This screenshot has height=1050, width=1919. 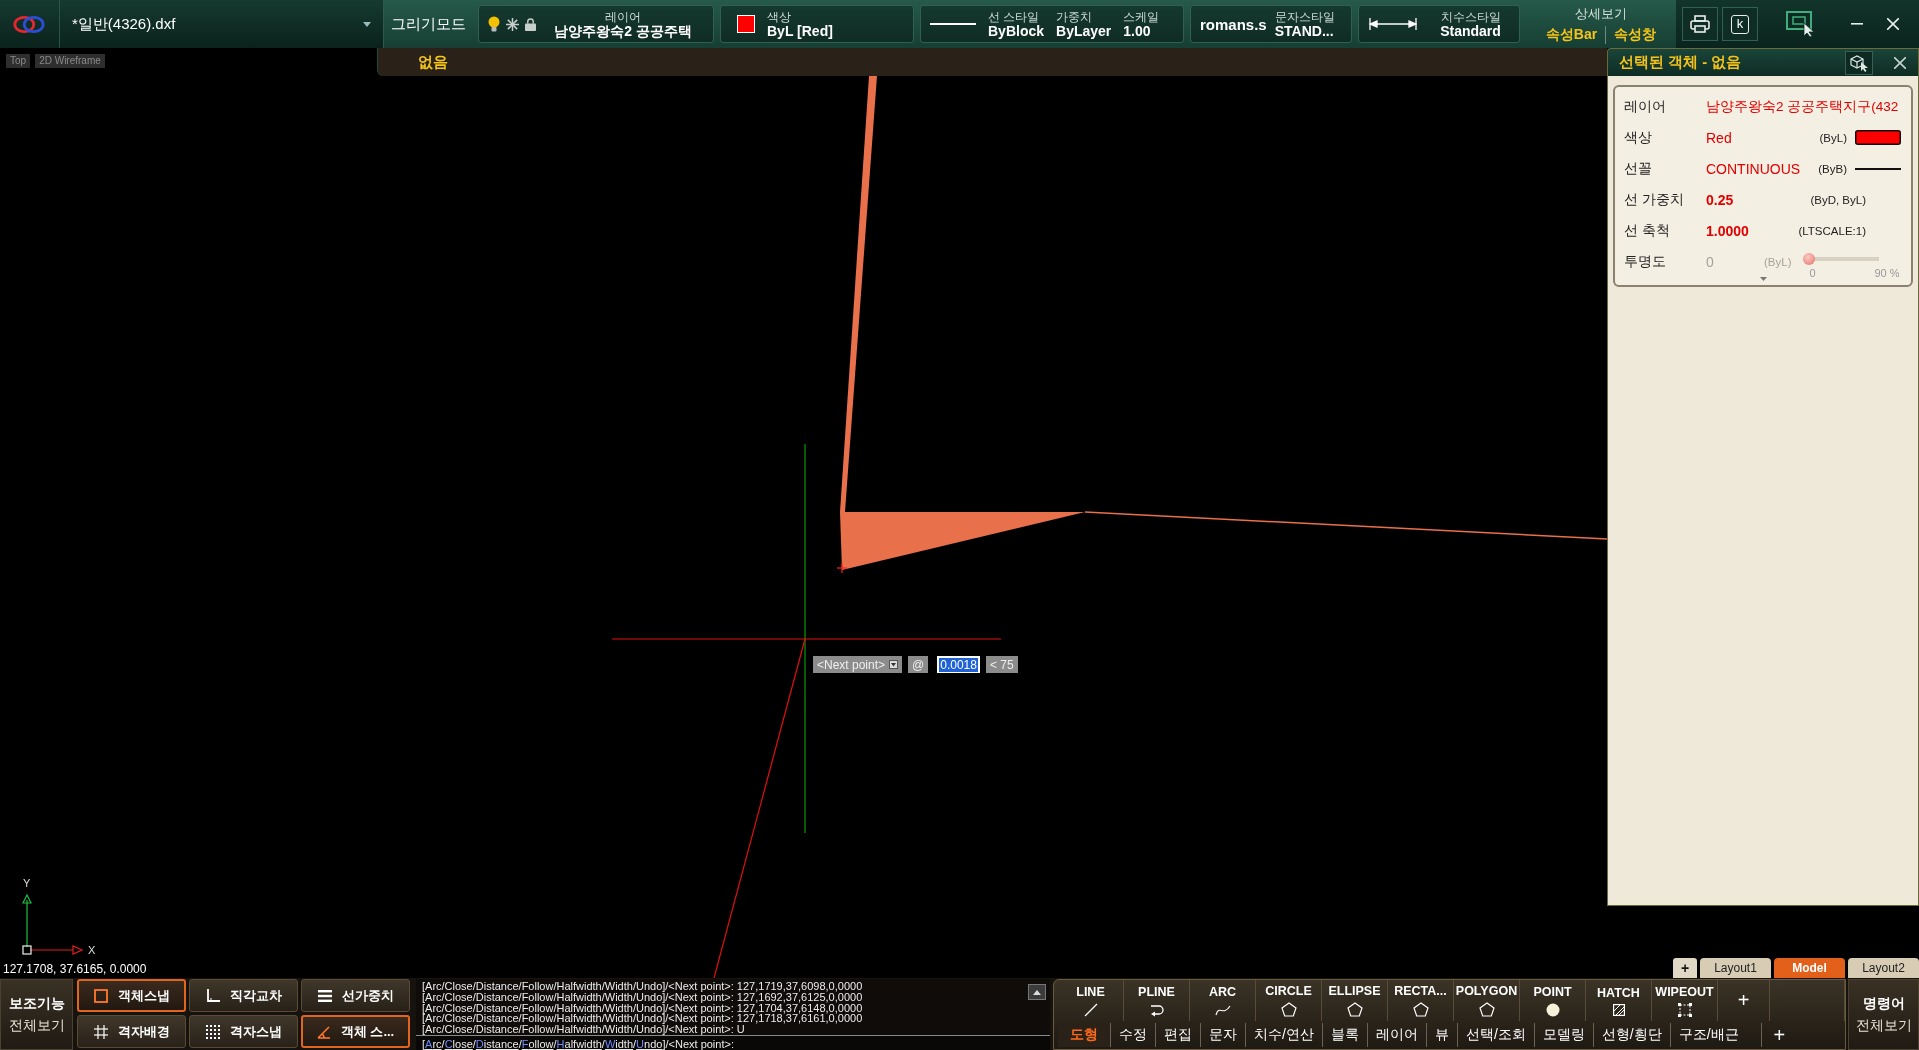 I want to click on command-option: Width, so click(x=619, y=1044).